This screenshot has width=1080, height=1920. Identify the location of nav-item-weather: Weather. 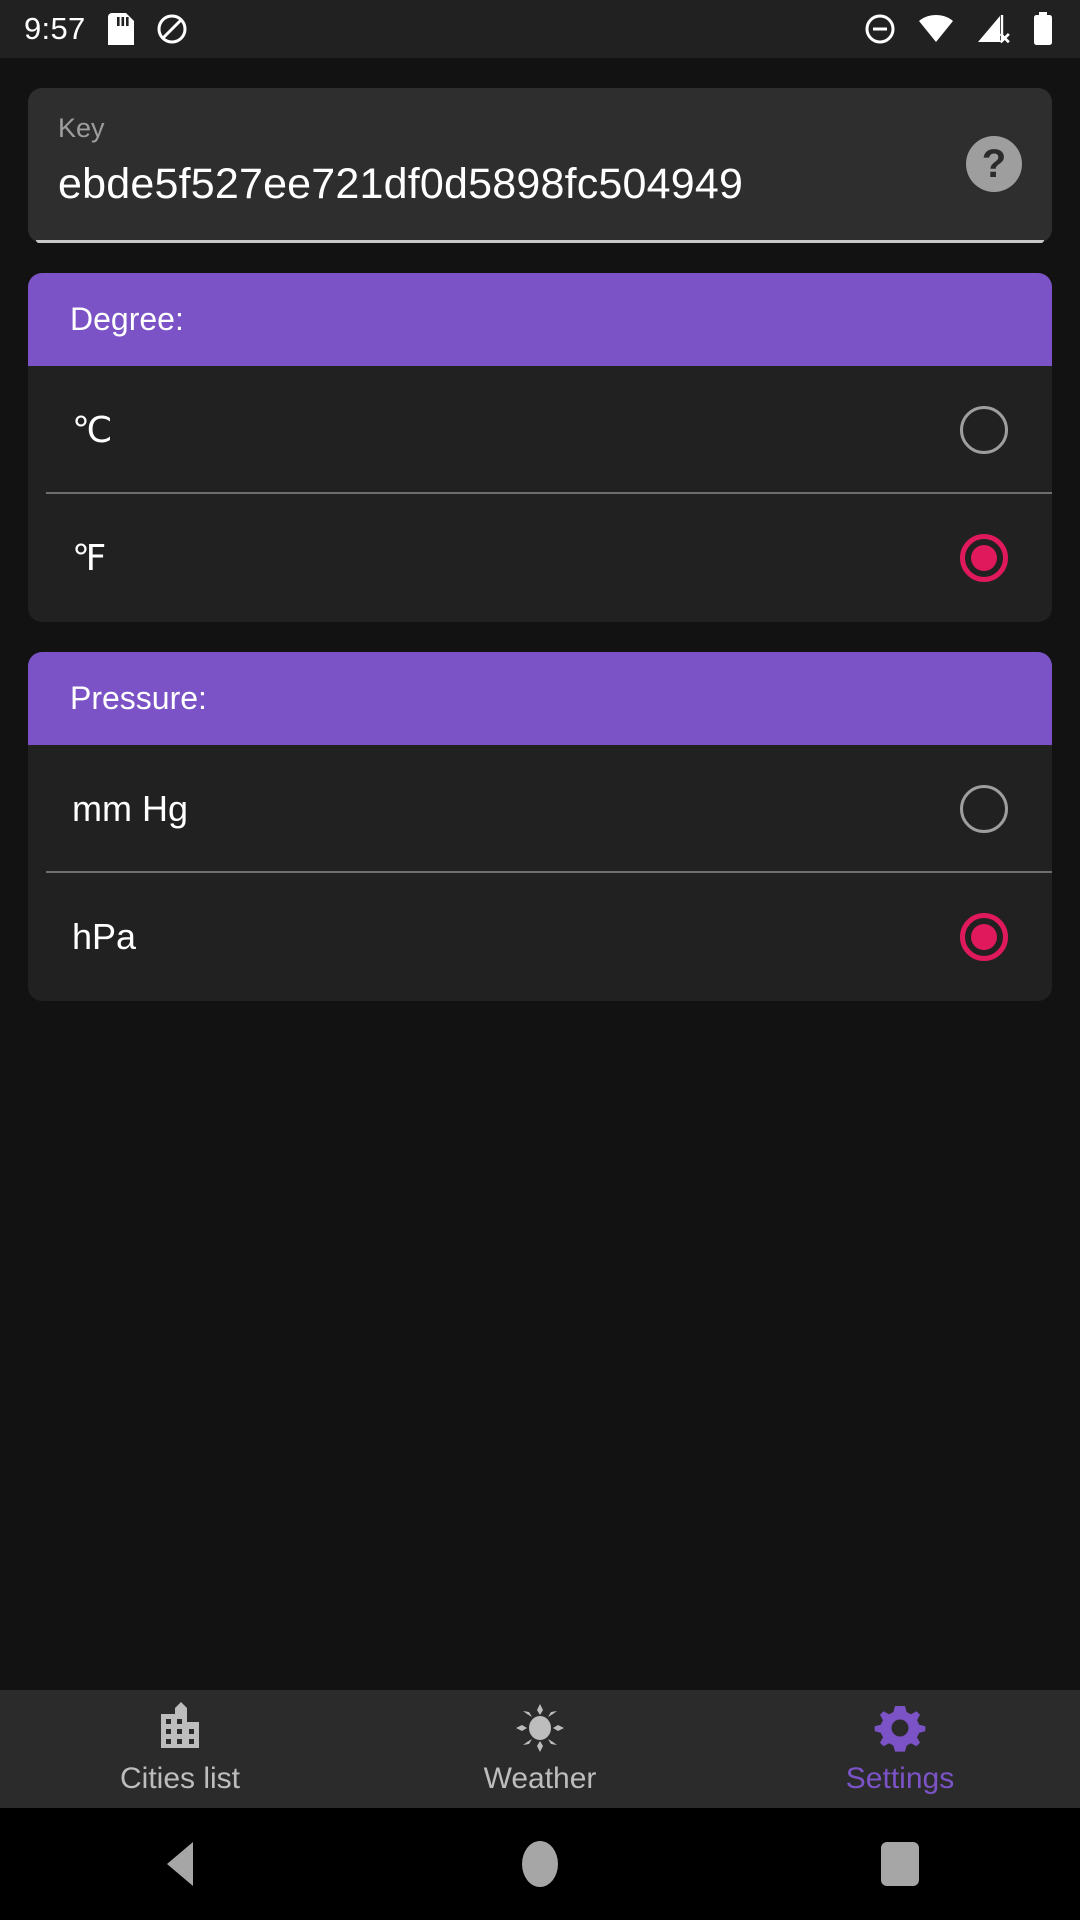
(540, 1749).